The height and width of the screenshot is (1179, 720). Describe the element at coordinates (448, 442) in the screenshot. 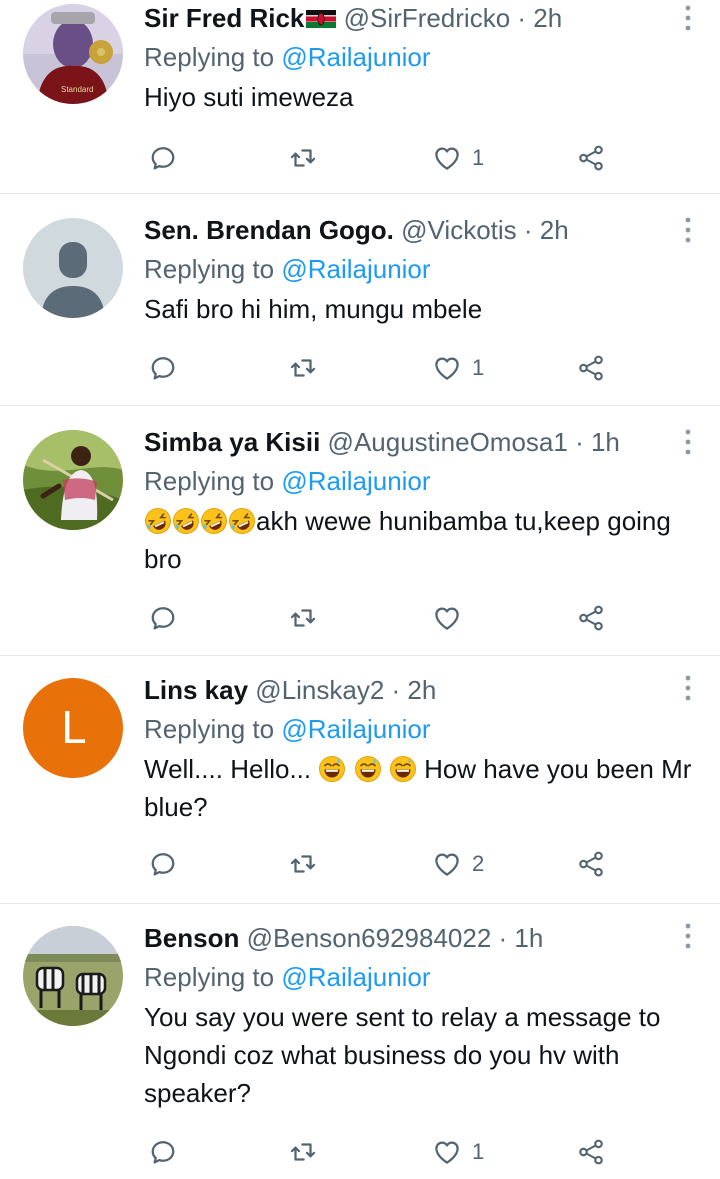

I see `user-handle: @AugustineOmosa1` at that location.